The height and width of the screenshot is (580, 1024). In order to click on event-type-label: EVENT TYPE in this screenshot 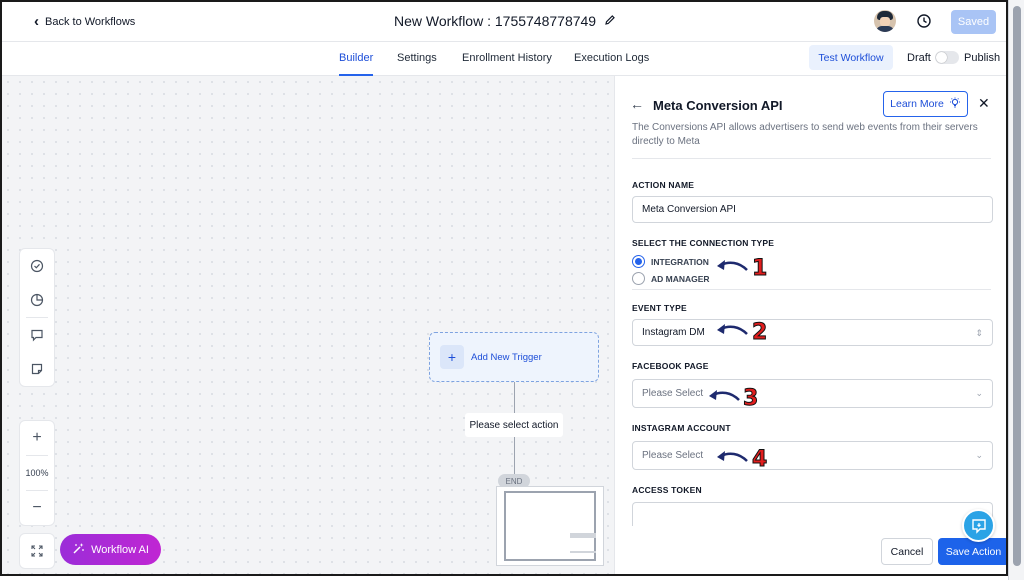, I will do `click(659, 308)`.